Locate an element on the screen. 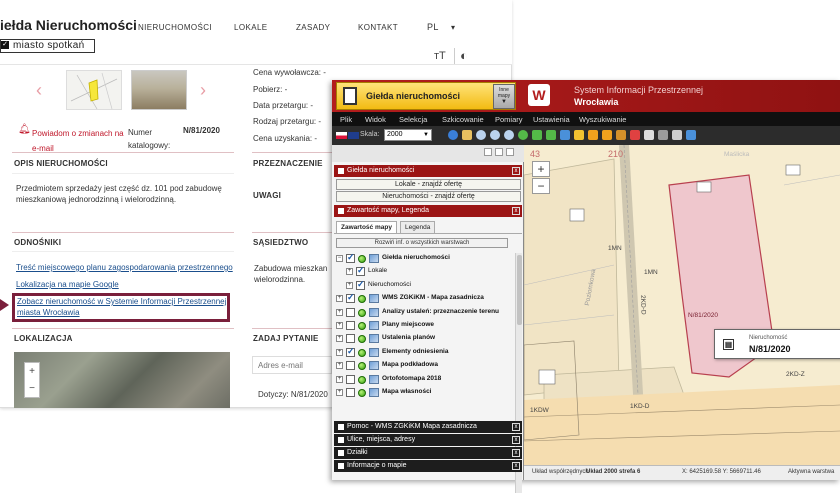 This screenshot has height=493, width=840. menu-wyszukiwanie: Wyszukiwanie is located at coordinates (602, 119).